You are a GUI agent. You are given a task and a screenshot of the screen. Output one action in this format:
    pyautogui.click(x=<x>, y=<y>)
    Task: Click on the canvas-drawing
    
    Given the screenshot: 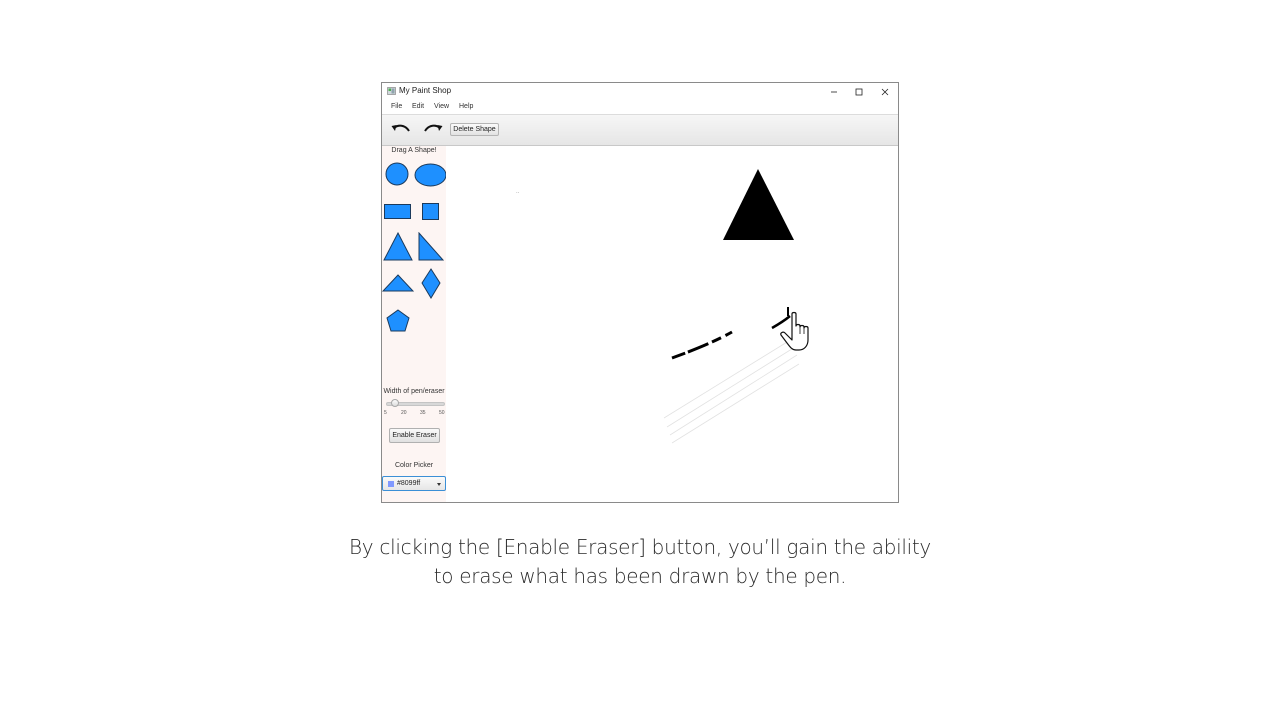 What is the action you would take?
    pyautogui.click(x=736, y=306)
    